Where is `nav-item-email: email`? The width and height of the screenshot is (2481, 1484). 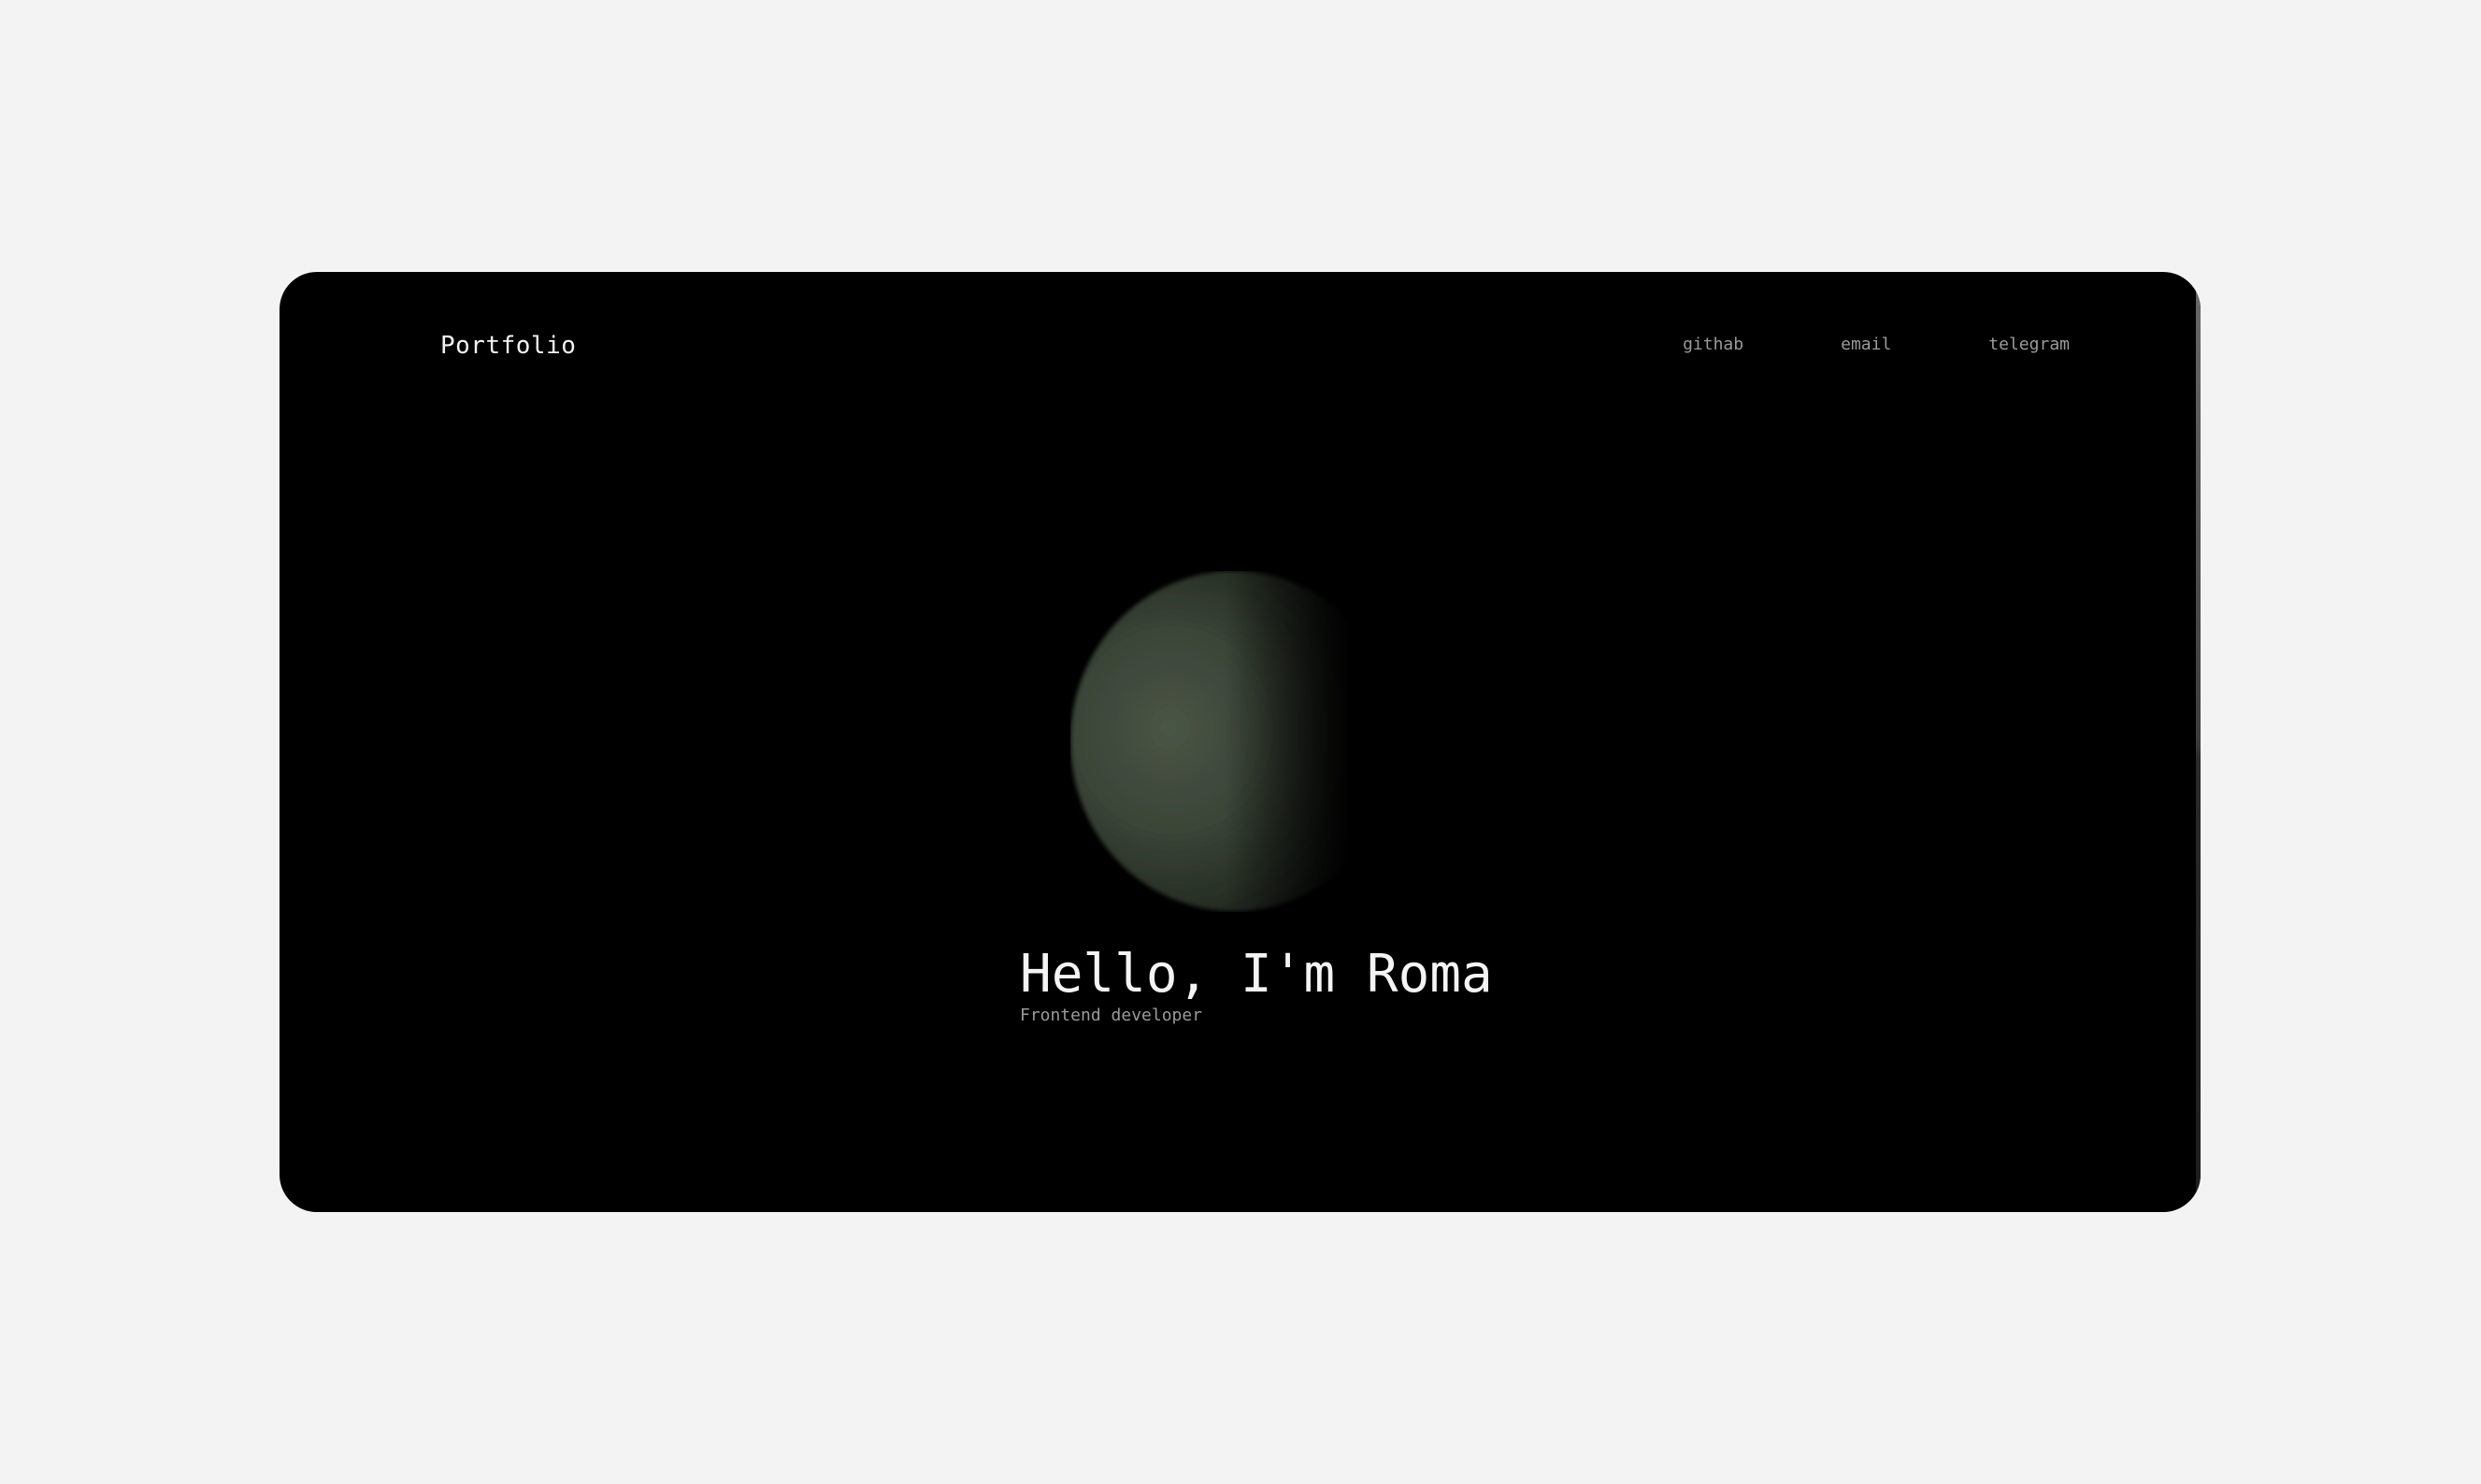 nav-item-email: email is located at coordinates (1866, 344).